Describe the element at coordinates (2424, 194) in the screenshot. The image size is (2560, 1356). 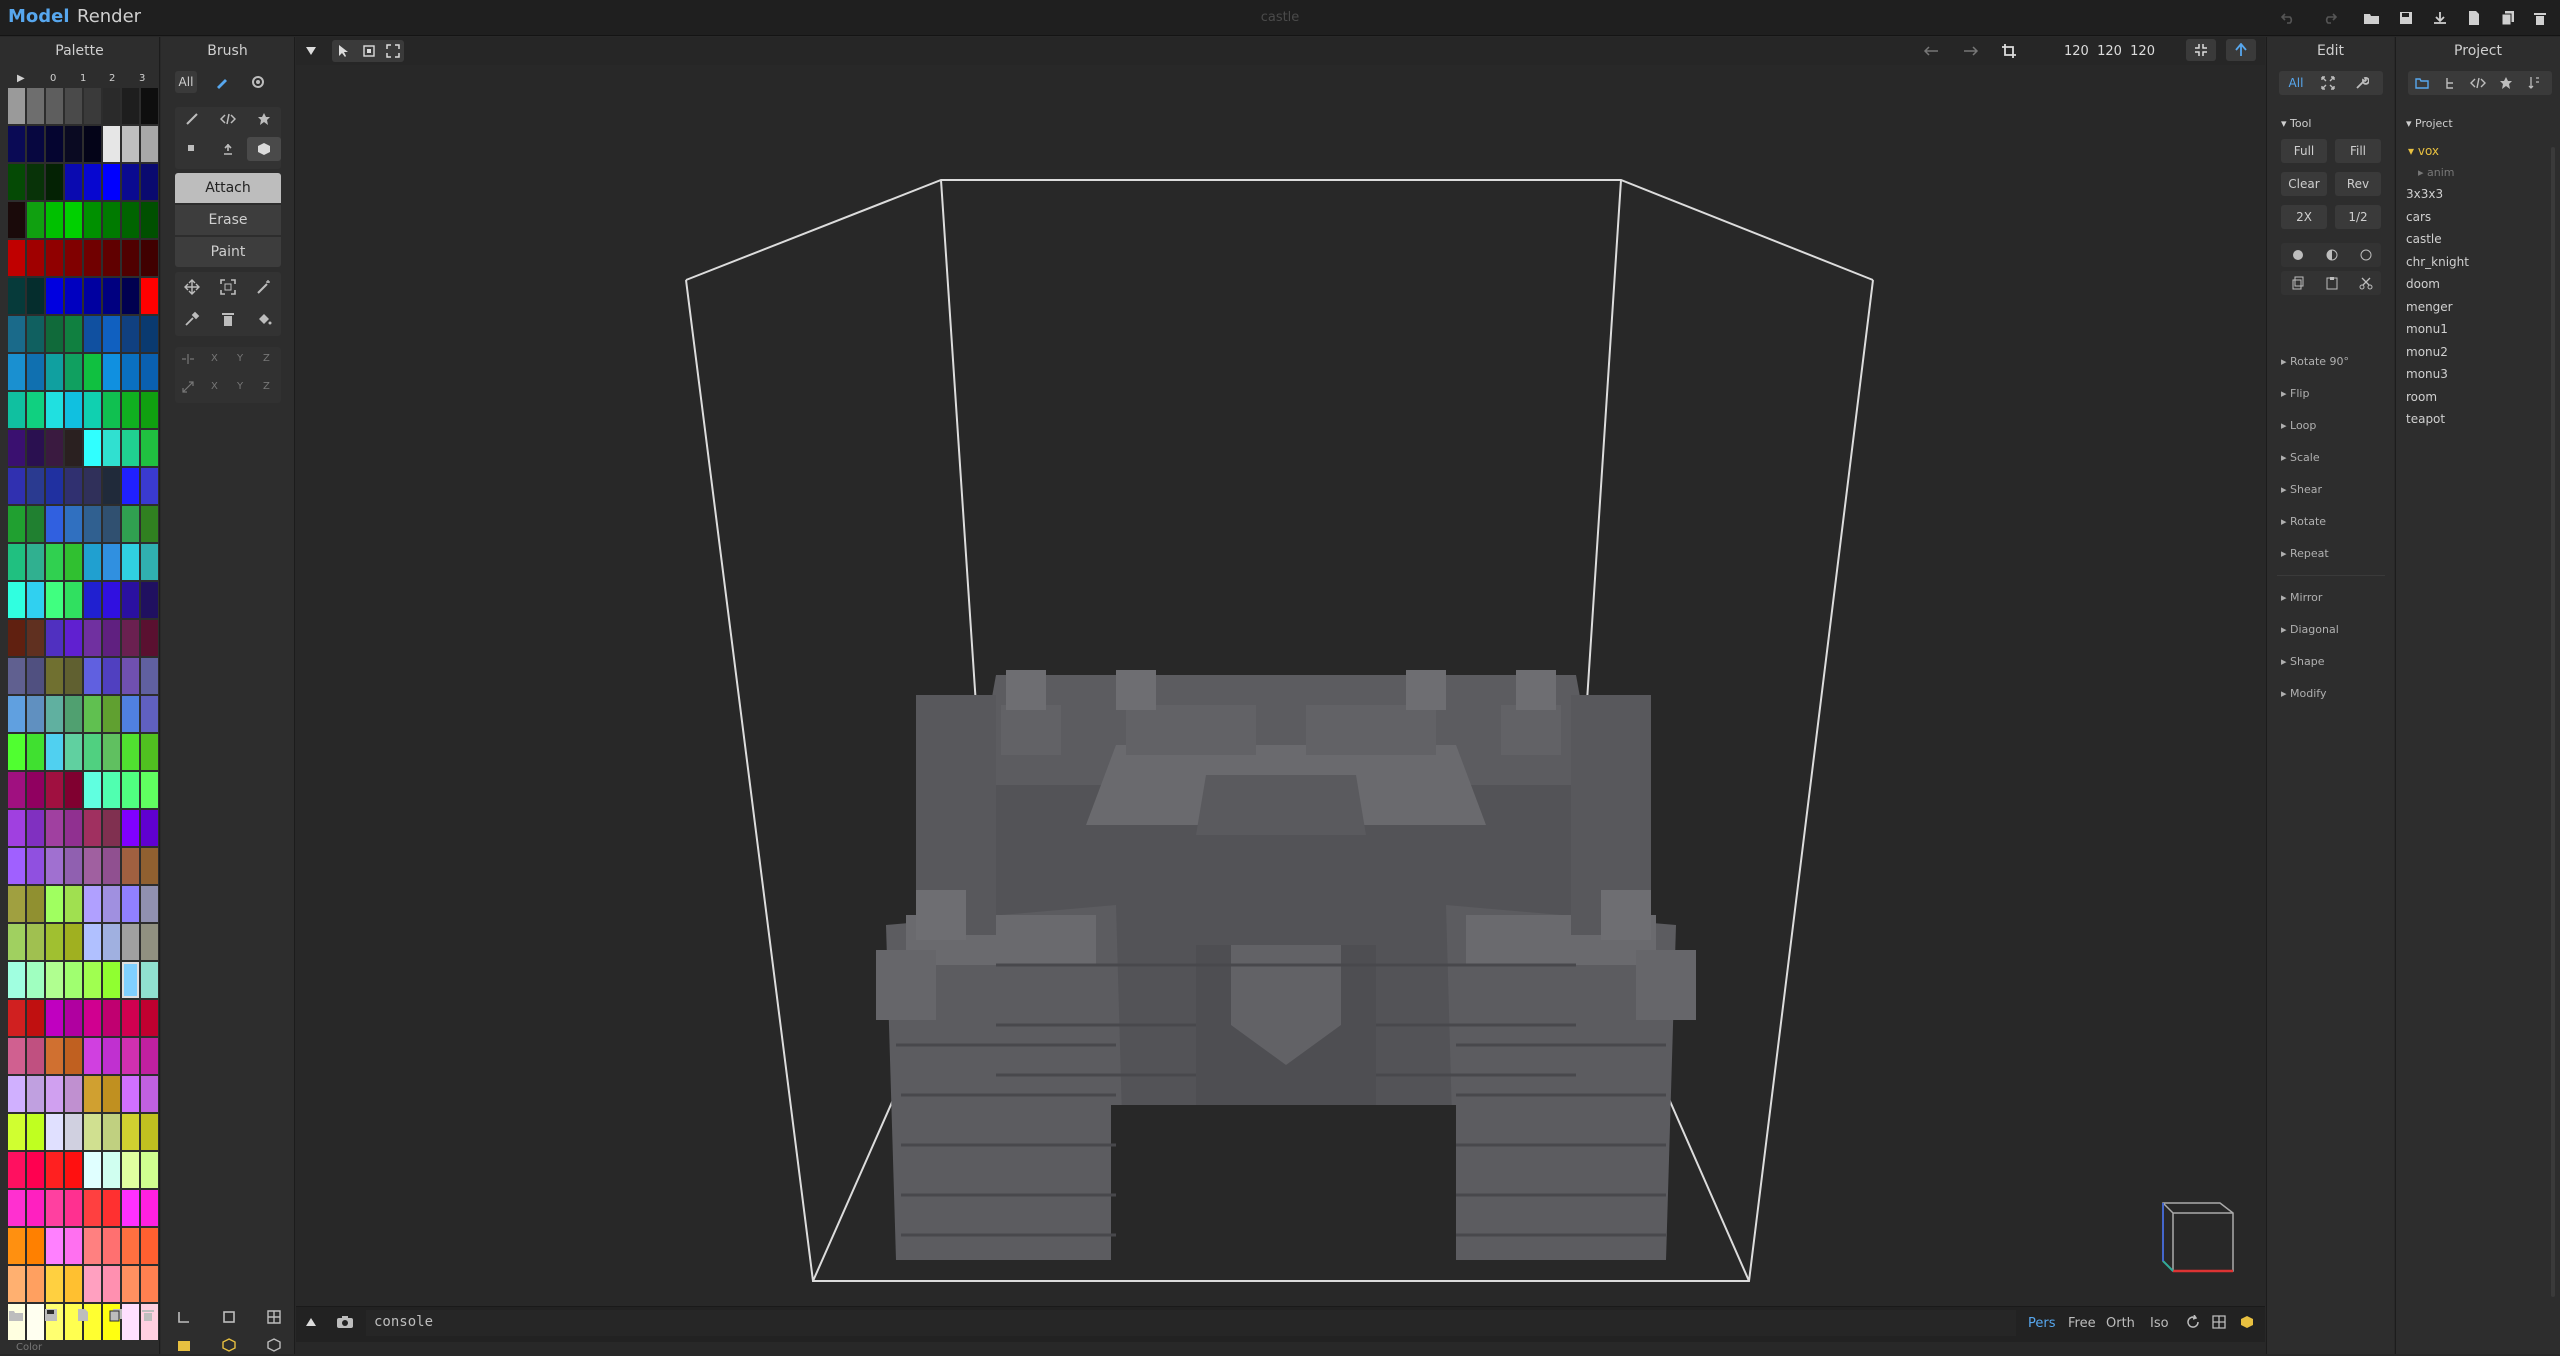
I see `project-file-item: 3x3x3` at that location.